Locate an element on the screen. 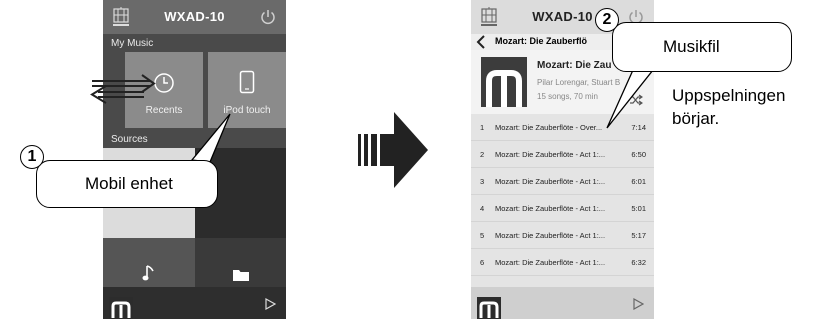 Image resolution: width=829 pixels, height=319 pixels. folder-source-tile is located at coordinates (240, 263).